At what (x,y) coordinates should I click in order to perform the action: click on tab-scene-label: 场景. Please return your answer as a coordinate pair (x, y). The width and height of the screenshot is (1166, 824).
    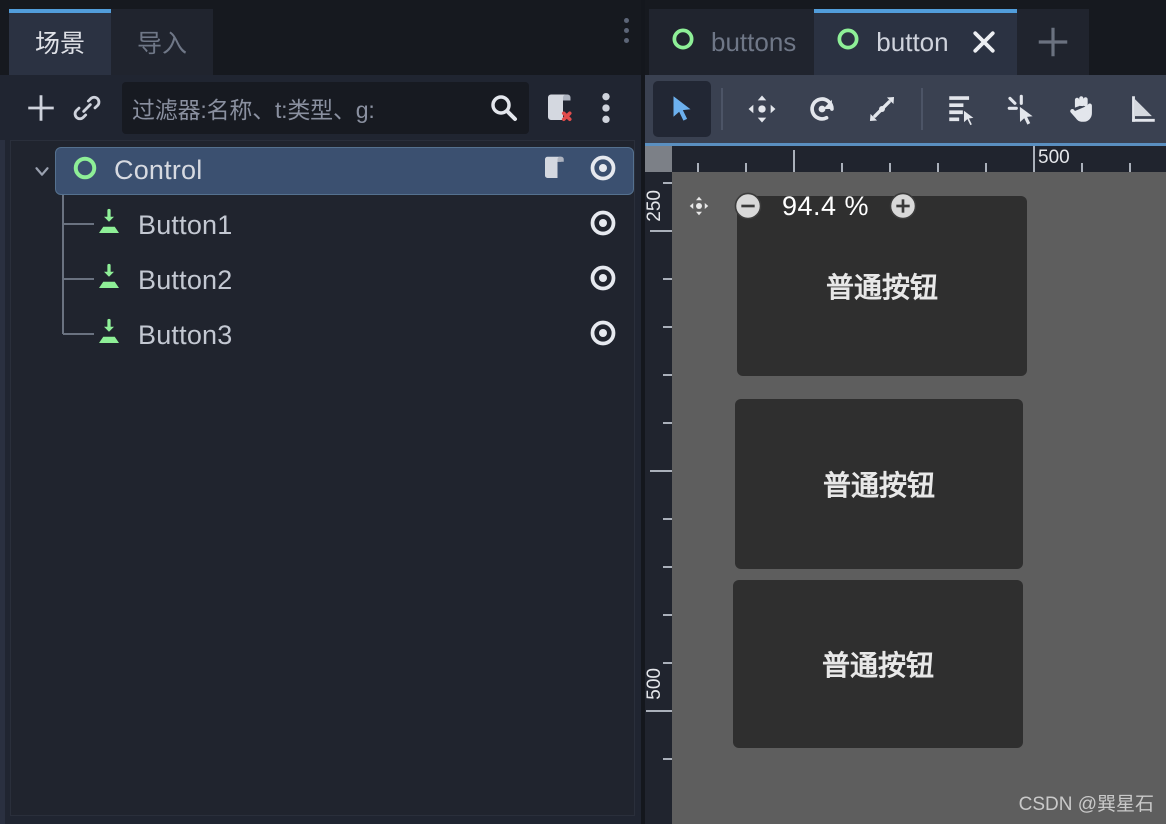
    Looking at the image, I should click on (60, 44).